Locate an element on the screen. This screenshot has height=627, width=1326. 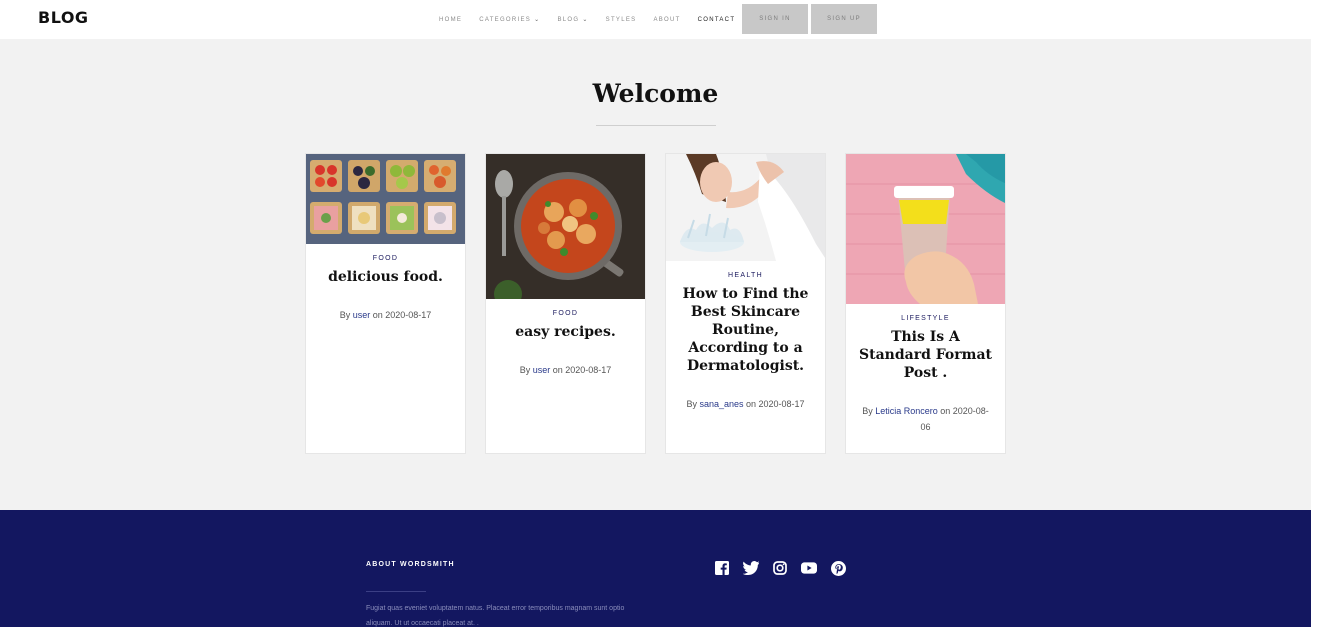
nav-categories-label: CATEGORIES is located at coordinates (505, 19).